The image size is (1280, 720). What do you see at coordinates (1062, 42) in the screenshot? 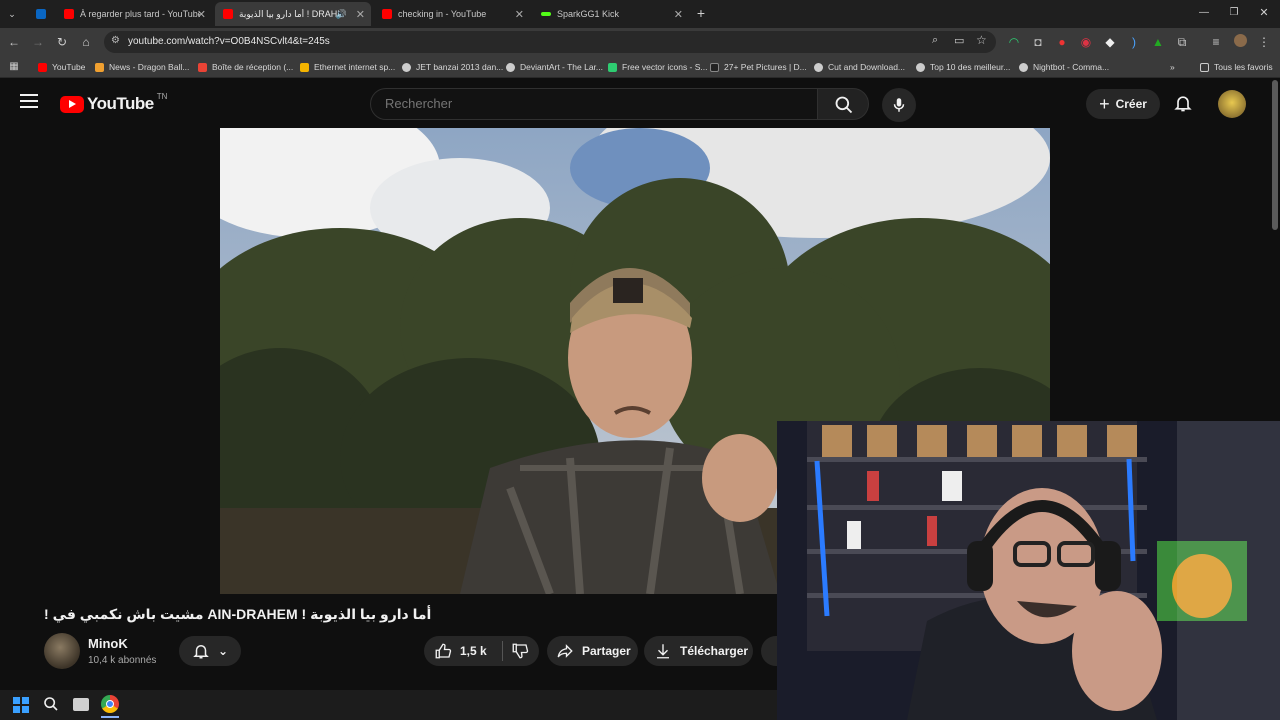
I see `extension-icon: ●` at bounding box center [1062, 42].